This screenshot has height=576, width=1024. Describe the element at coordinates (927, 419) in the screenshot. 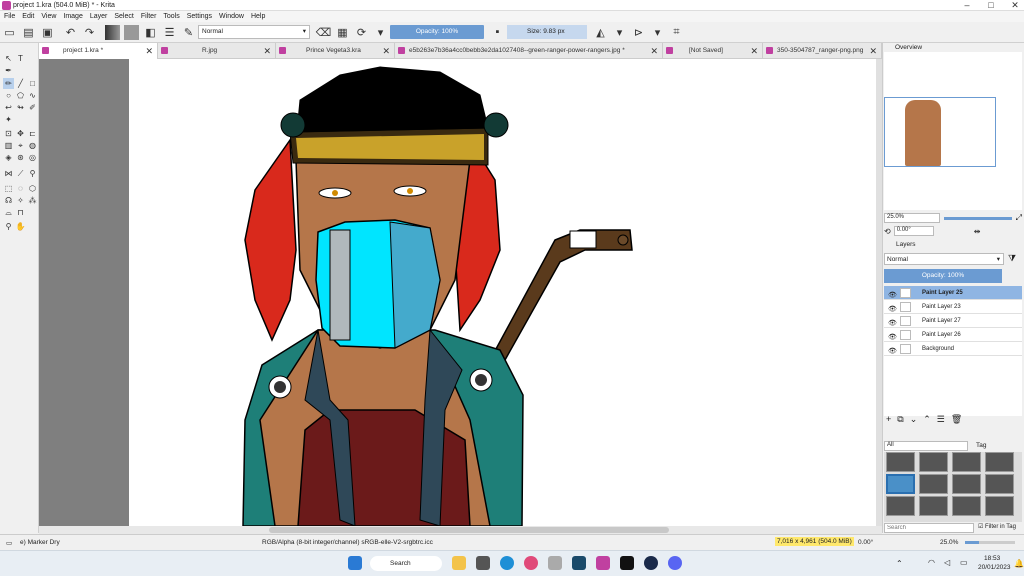

I see `move-up-icon: ⌃` at that location.